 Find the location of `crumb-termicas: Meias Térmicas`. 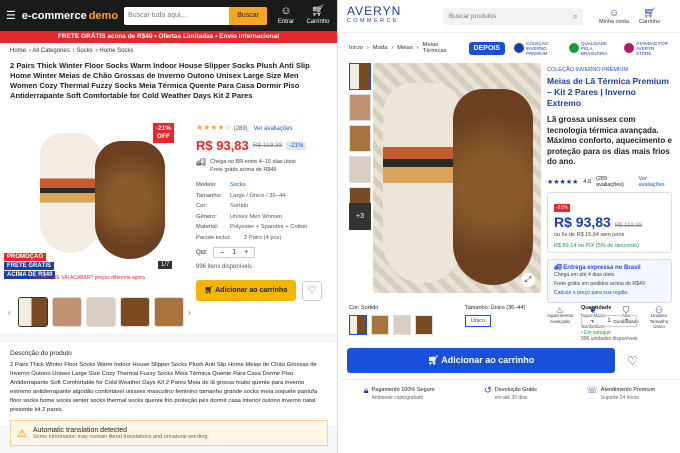

crumb-termicas: Meias Térmicas is located at coordinates (440, 48).